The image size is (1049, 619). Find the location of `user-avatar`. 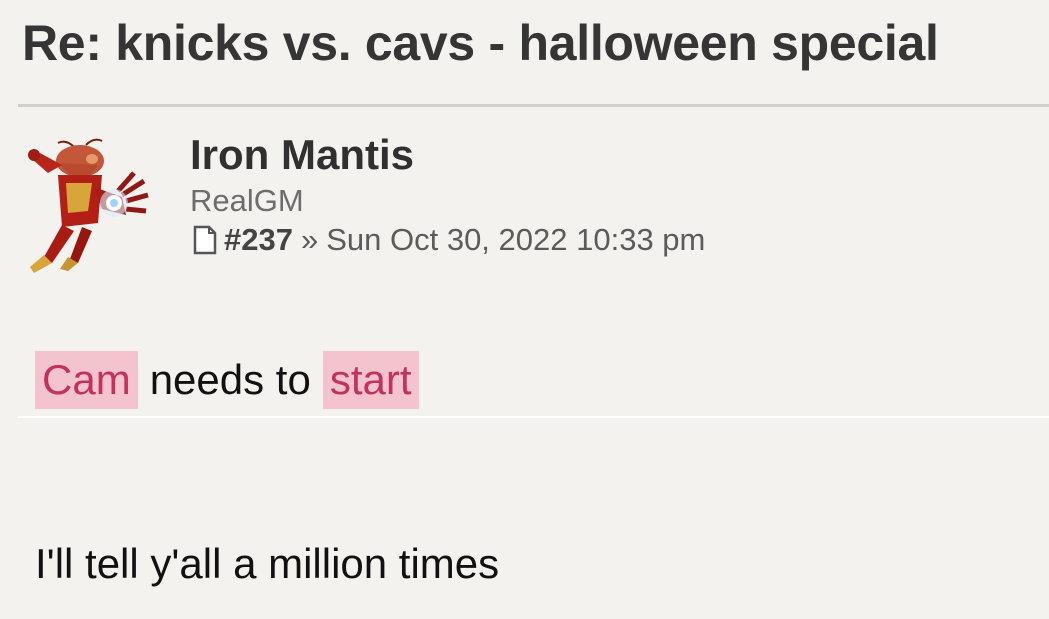

user-avatar is located at coordinates (88, 205).